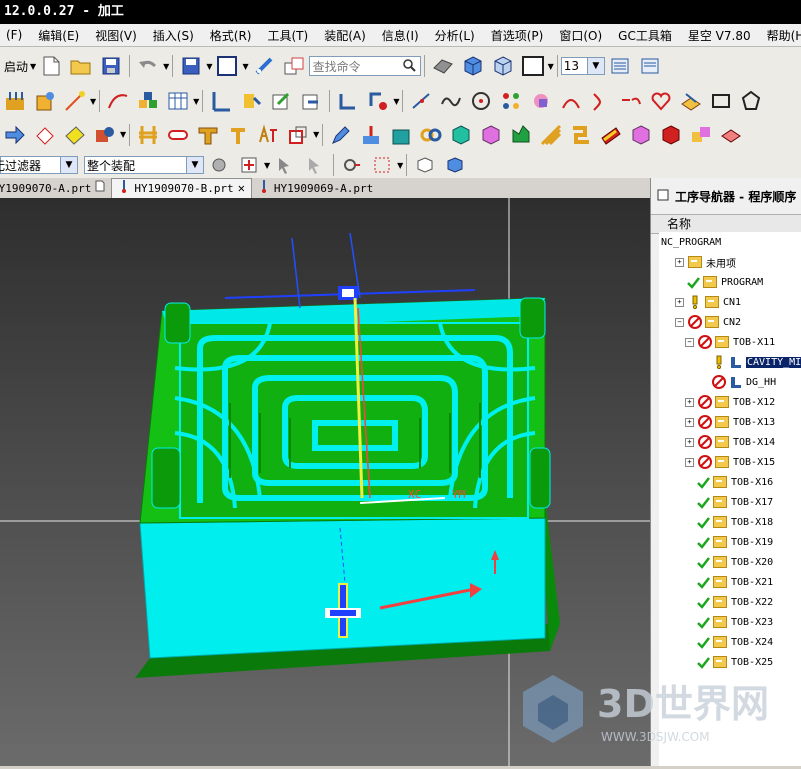 Image resolution: width=801 pixels, height=769 pixels. Describe the element at coordinates (729, 662) in the screenshot. I see `tree-row: TOB-X25` at that location.